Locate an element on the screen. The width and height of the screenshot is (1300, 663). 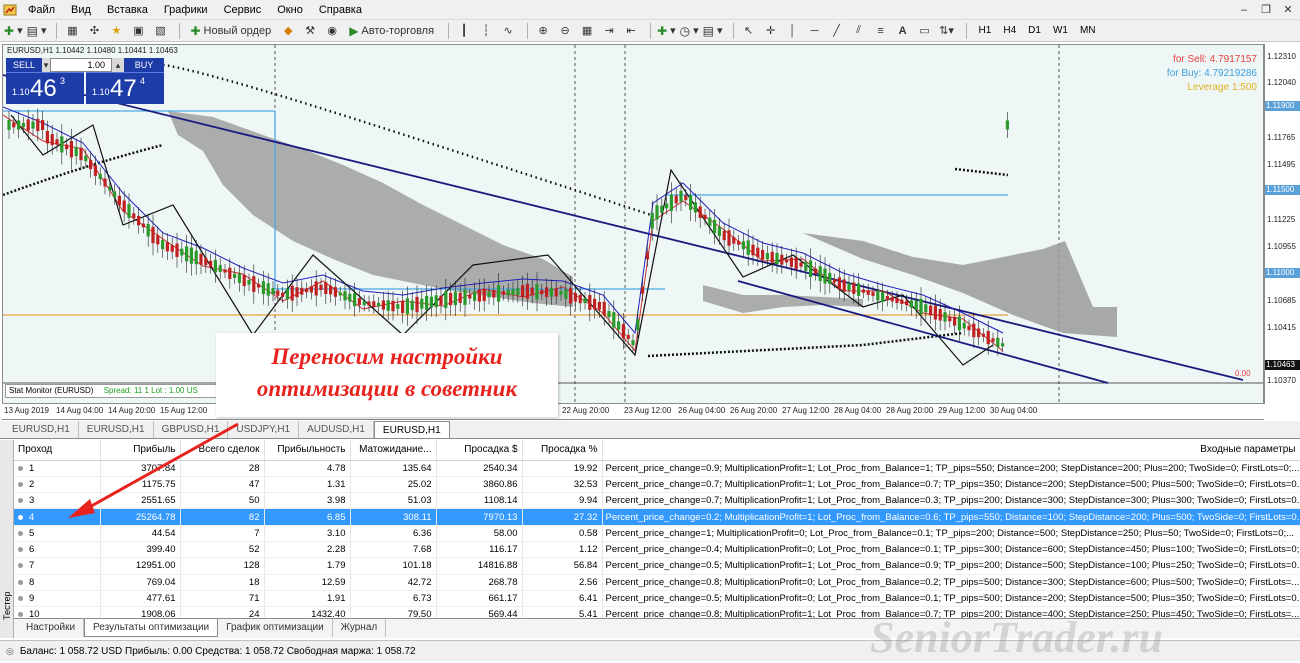
tab-optimization-graph: График оптимизации is located at coordinates (275, 628).